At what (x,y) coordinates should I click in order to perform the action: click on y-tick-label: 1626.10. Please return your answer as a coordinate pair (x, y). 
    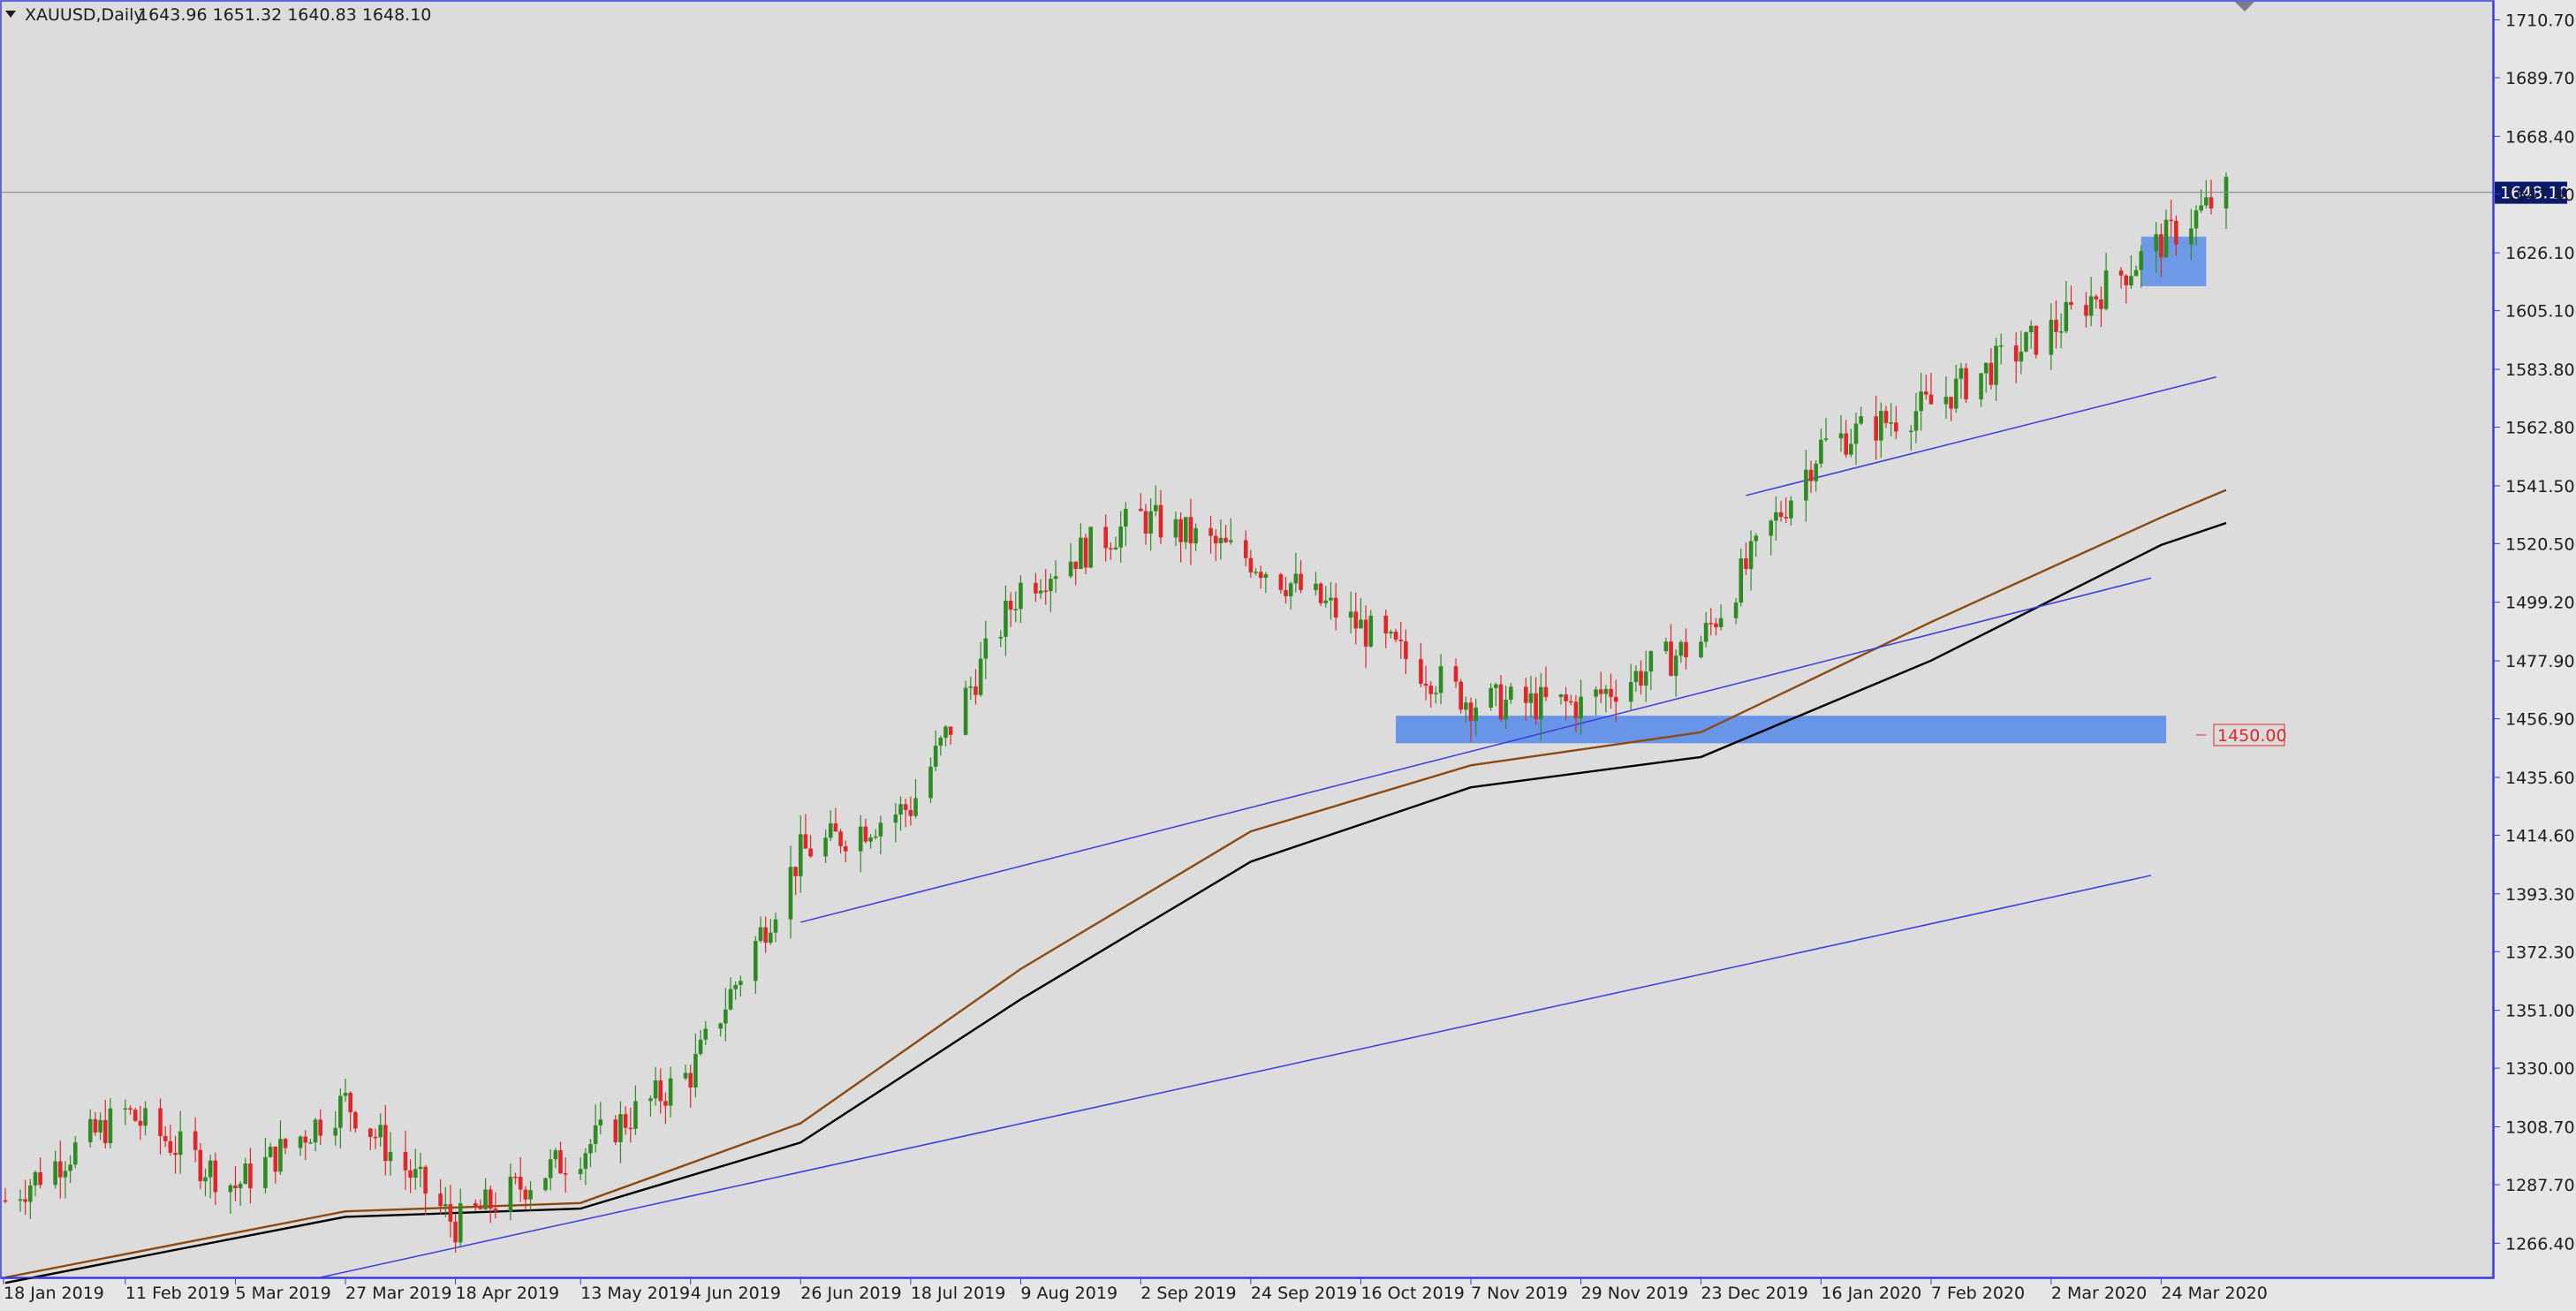
    Looking at the image, I should click on (2540, 253).